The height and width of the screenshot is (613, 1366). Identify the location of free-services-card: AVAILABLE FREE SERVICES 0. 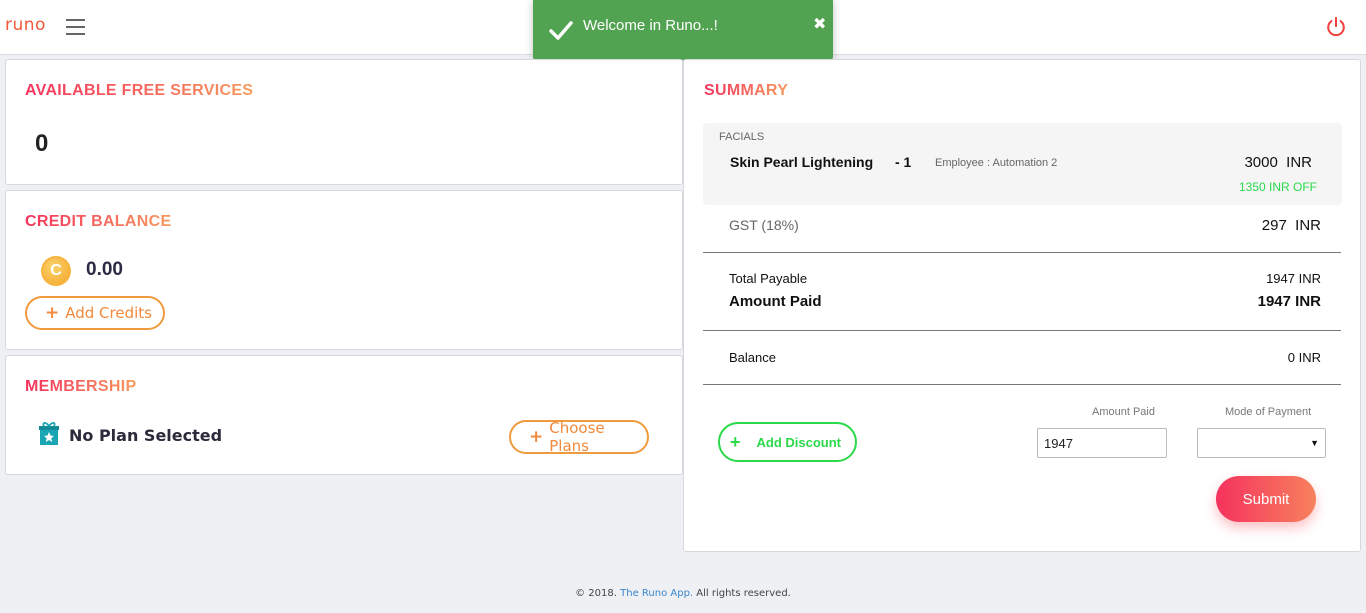
(344, 122).